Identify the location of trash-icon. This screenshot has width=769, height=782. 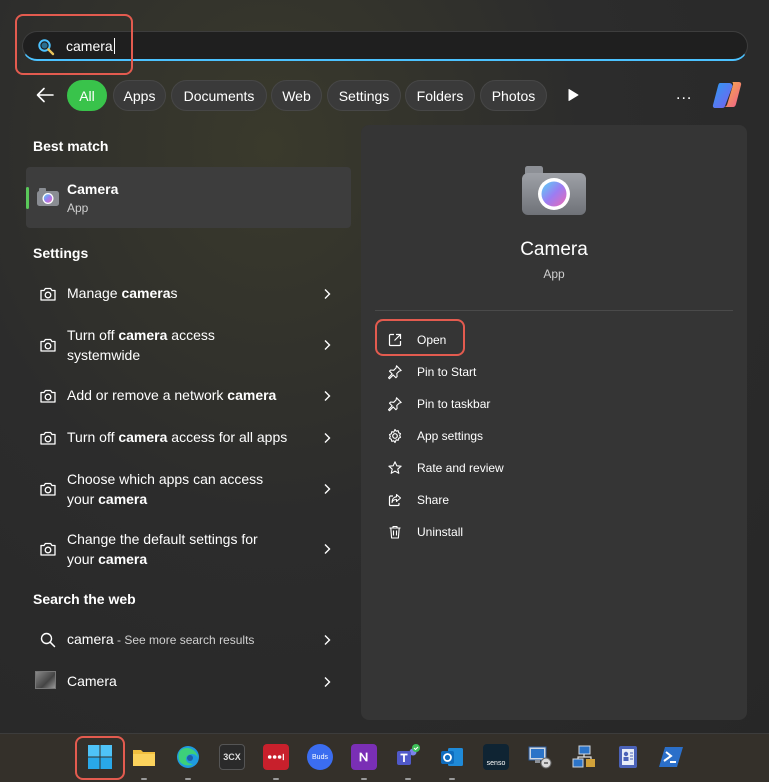
(395, 532).